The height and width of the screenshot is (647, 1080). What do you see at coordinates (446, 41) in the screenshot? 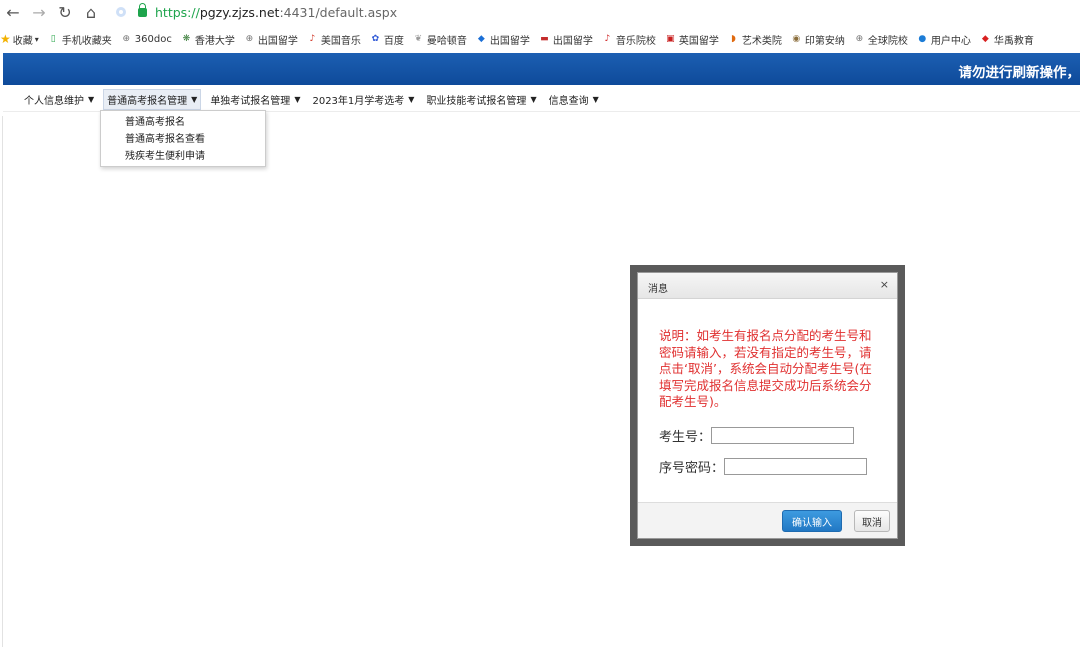
I see `bookmark-label: 曼哈顿音` at bounding box center [446, 41].